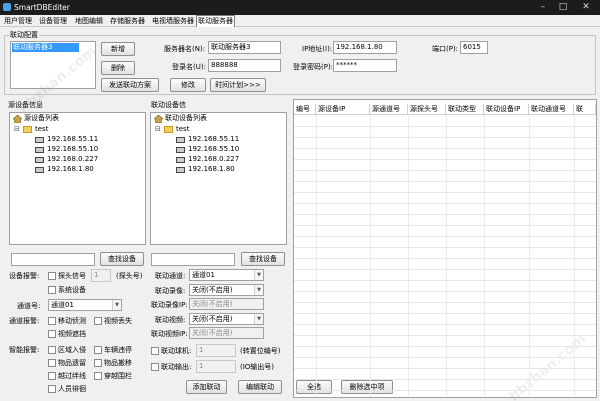 The width and height of the screenshot is (600, 401). I want to click on link-record-select: 关闭(不启用) ▼, so click(226, 290).